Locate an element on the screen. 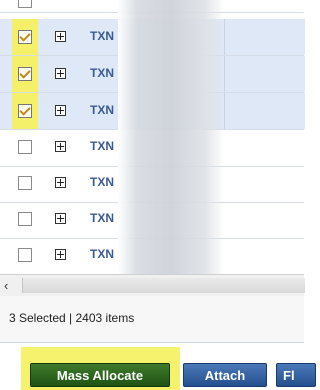 The width and height of the screenshot is (320, 390). action-toolbar: Mass Allocate Attach Fl is located at coordinates (158, 366).